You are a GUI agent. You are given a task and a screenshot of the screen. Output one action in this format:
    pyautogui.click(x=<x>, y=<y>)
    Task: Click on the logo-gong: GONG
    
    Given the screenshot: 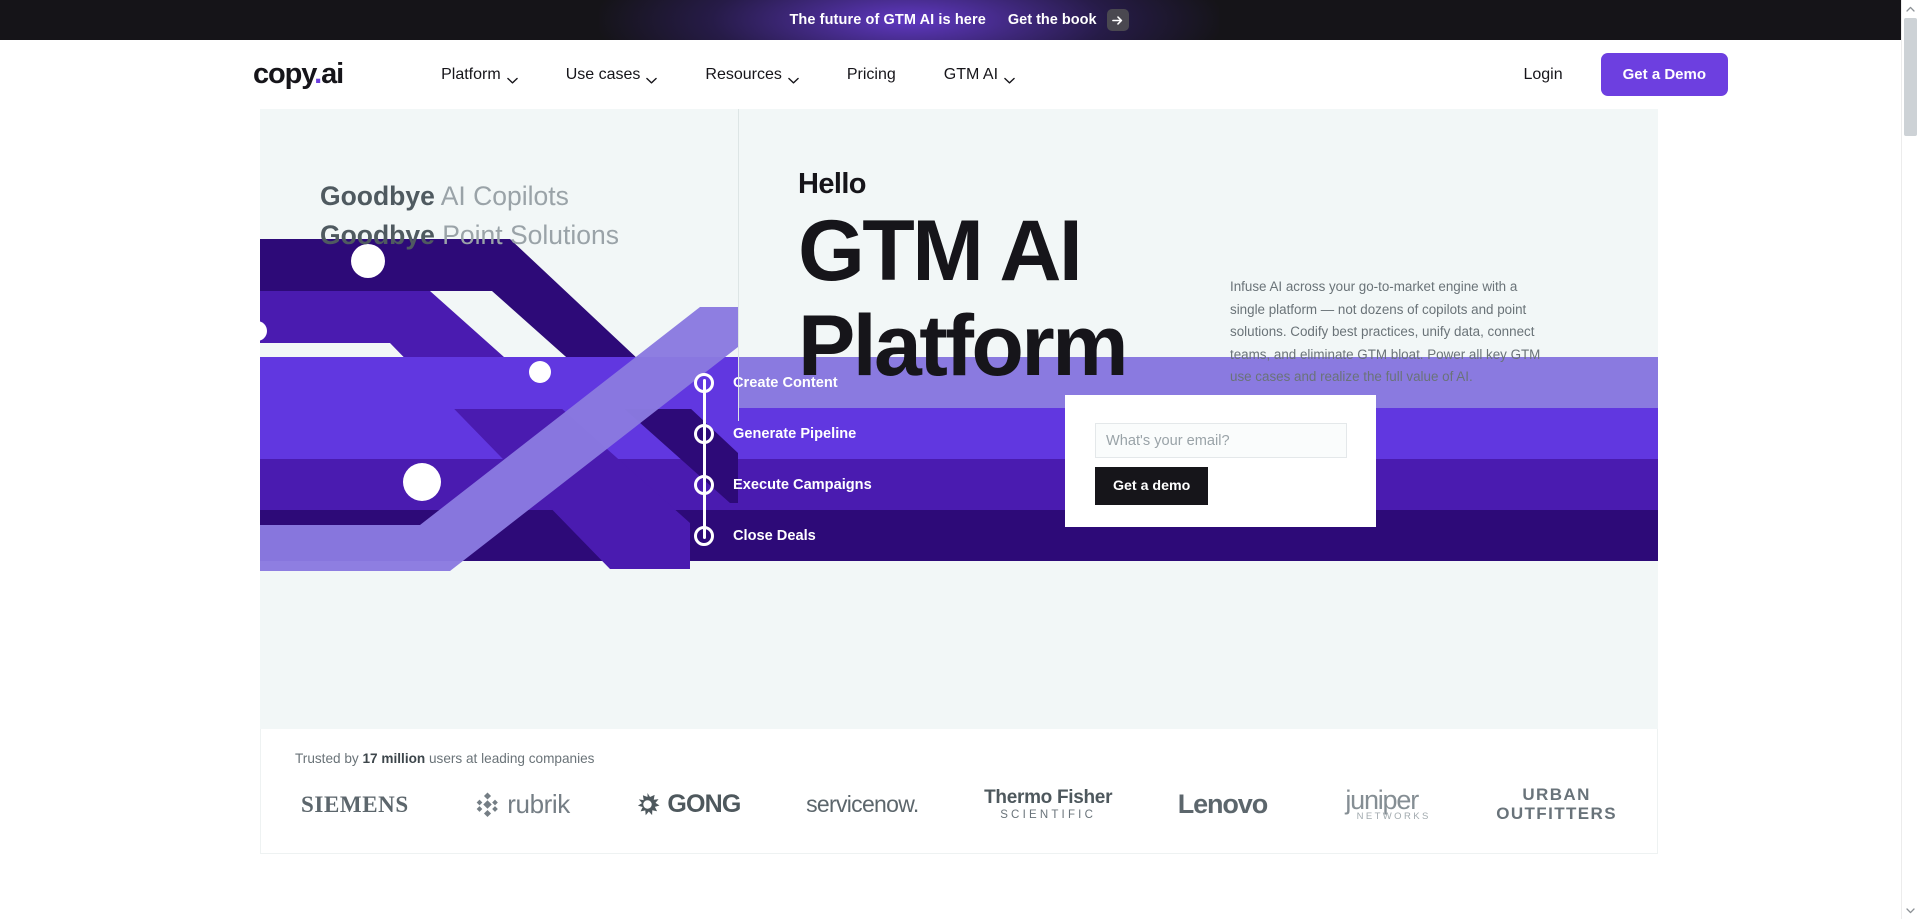 What is the action you would take?
    pyautogui.click(x=688, y=804)
    